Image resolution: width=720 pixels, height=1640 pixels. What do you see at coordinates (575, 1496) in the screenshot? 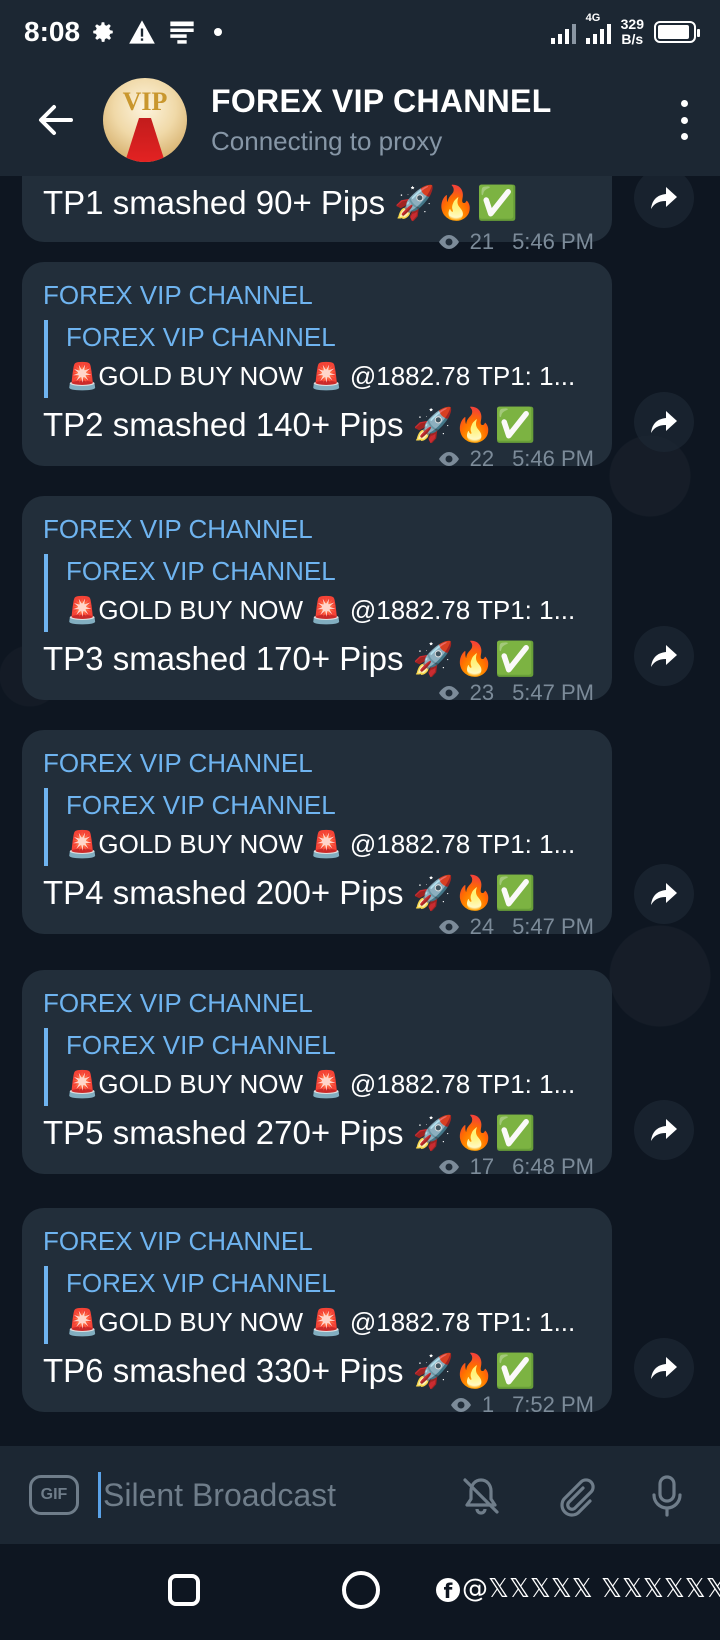
I see `attach-button` at bounding box center [575, 1496].